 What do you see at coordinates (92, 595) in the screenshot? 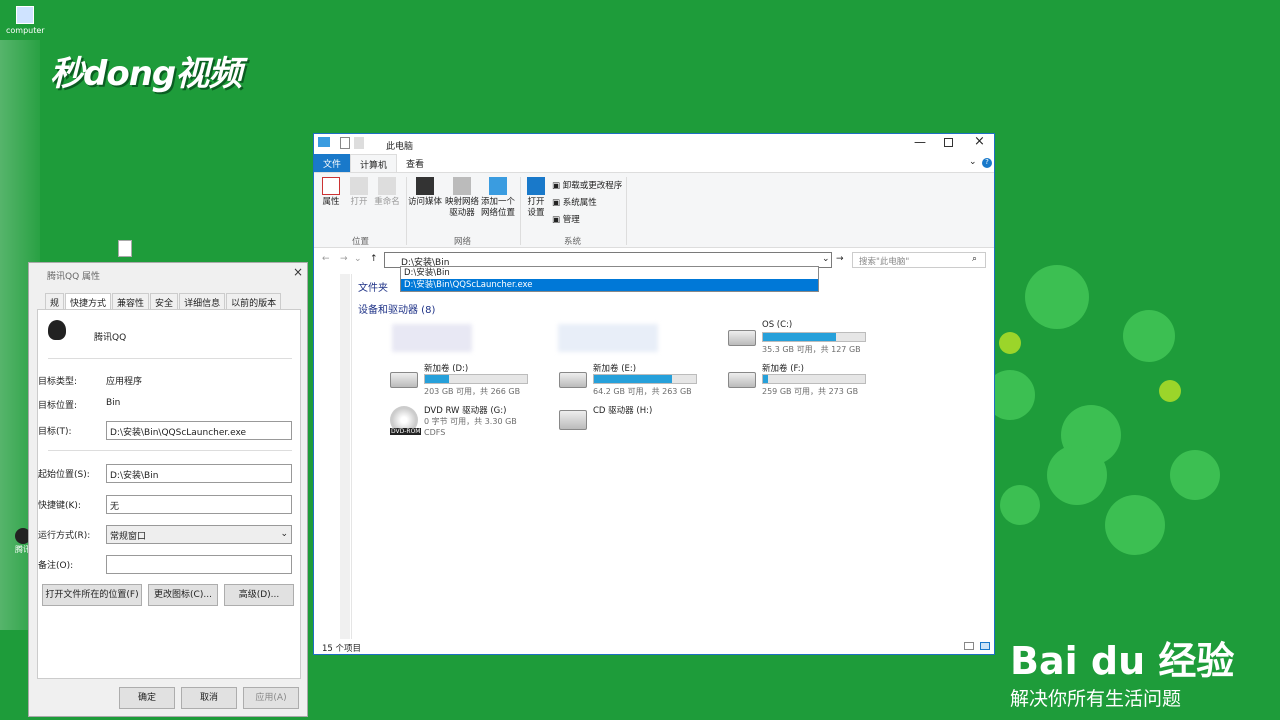
I see `open-location-button: 打开文件所在的位置(F)` at bounding box center [92, 595].